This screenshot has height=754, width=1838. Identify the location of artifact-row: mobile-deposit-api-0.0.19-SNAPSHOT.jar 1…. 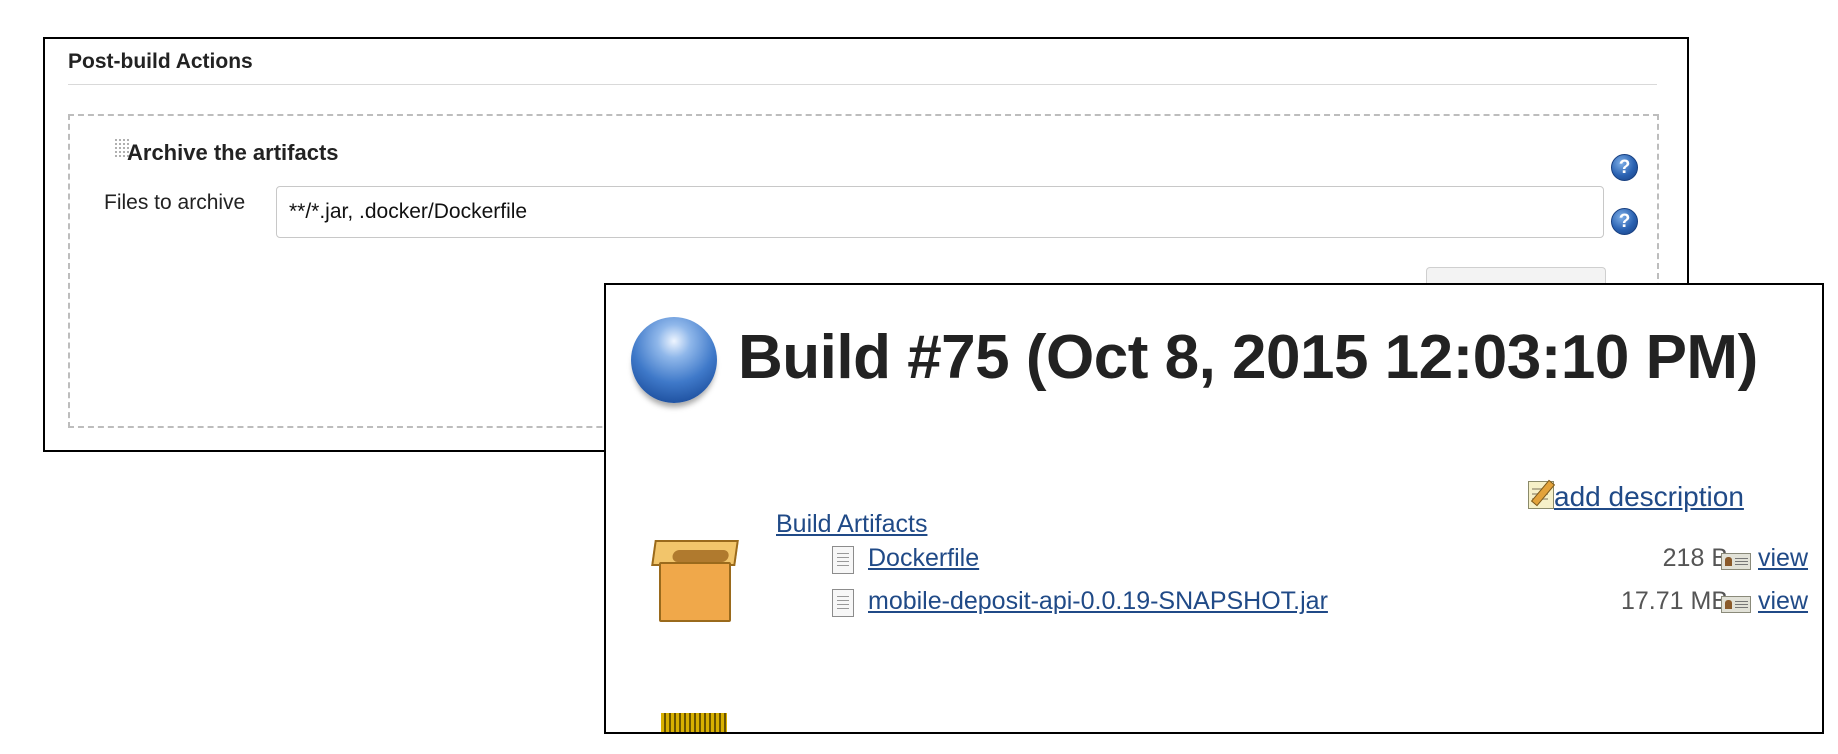
(1214, 607).